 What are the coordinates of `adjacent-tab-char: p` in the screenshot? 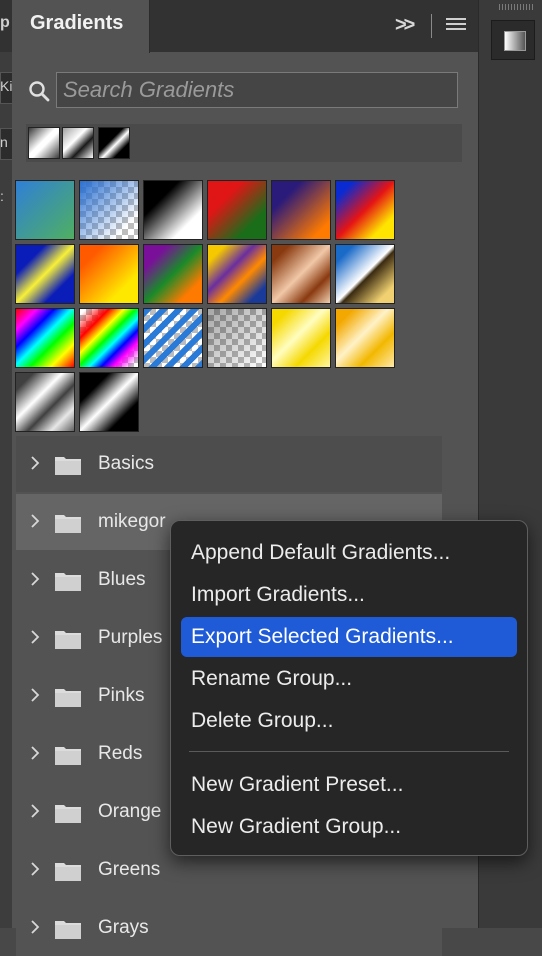 It's located at (5, 22).